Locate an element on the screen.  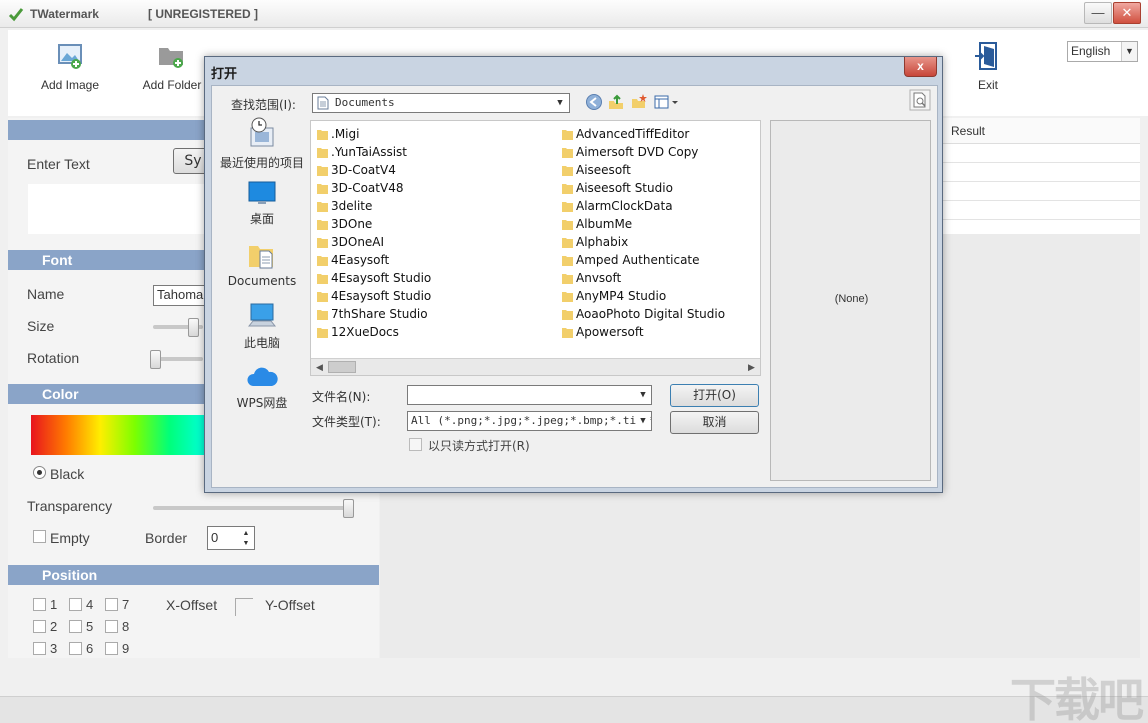
list-item: 12XueDocs is located at coordinates (357, 332).